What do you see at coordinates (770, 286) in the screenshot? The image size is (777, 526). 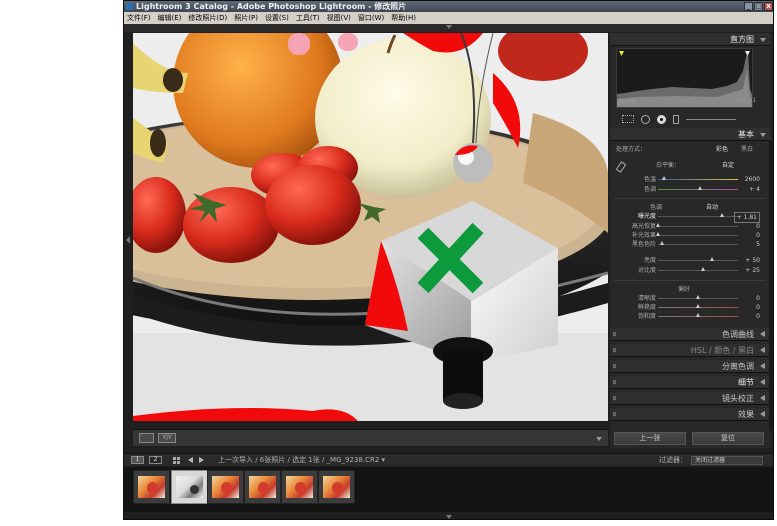 I see `right-panel-scrollbar` at bounding box center [770, 286].